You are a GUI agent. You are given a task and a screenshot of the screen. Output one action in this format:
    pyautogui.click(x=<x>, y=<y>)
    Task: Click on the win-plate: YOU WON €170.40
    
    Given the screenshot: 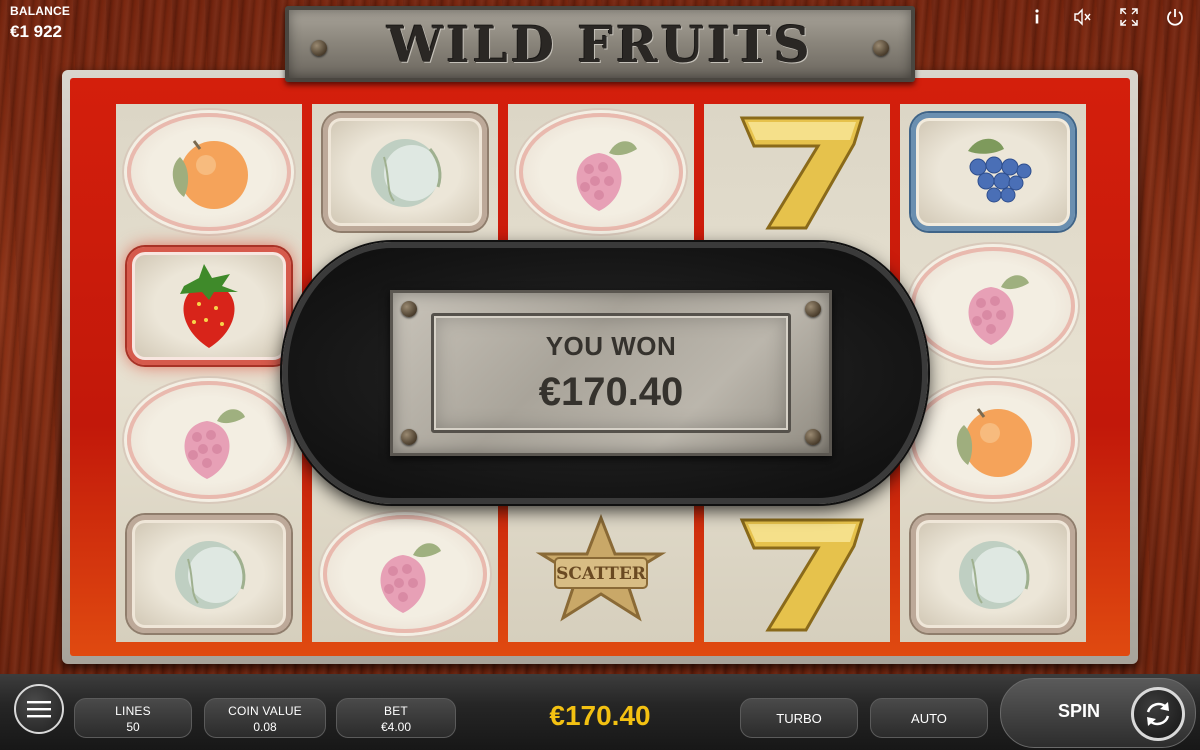 What is the action you would take?
    pyautogui.click(x=611, y=373)
    